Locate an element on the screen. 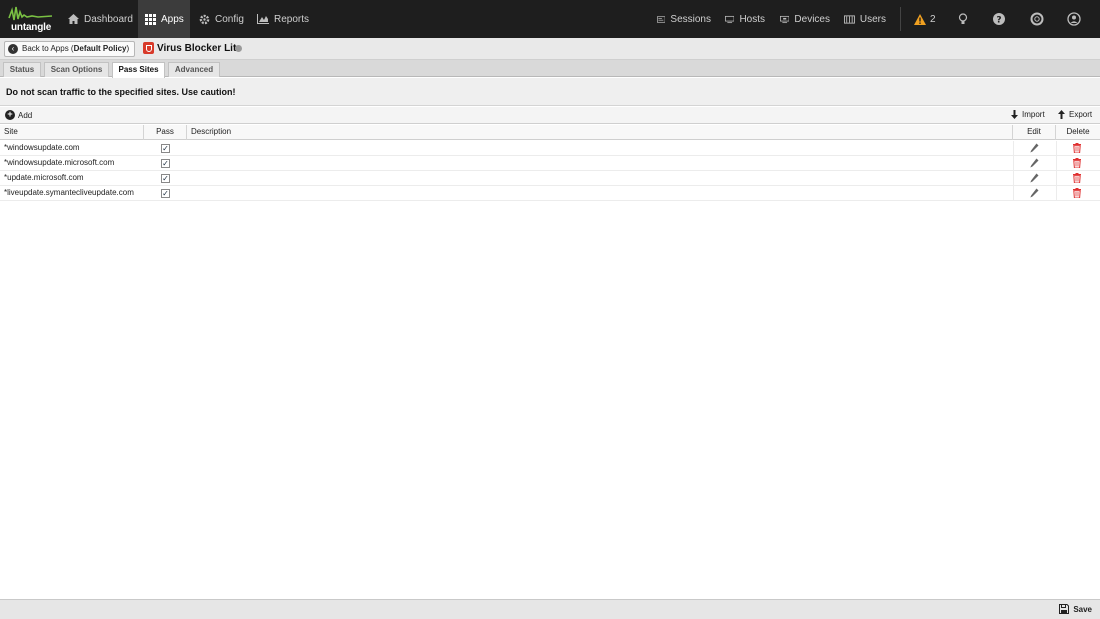 This screenshot has width=1100, height=619. back-to-apps-button: ‹ Back to Apps (Default Policy) is located at coordinates (70, 49).